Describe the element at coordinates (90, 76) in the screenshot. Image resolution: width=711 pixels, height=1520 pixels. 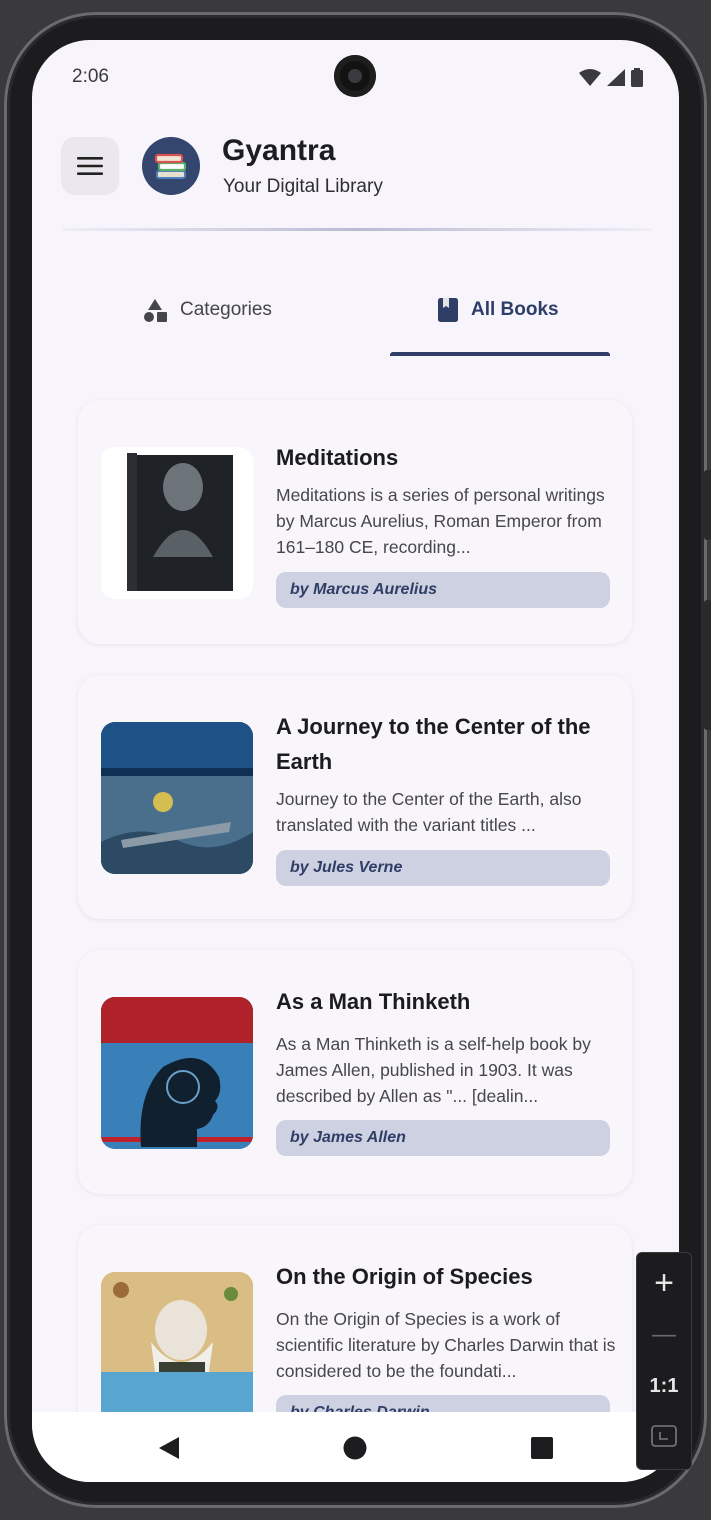
I see `status-time: 2:06` at that location.